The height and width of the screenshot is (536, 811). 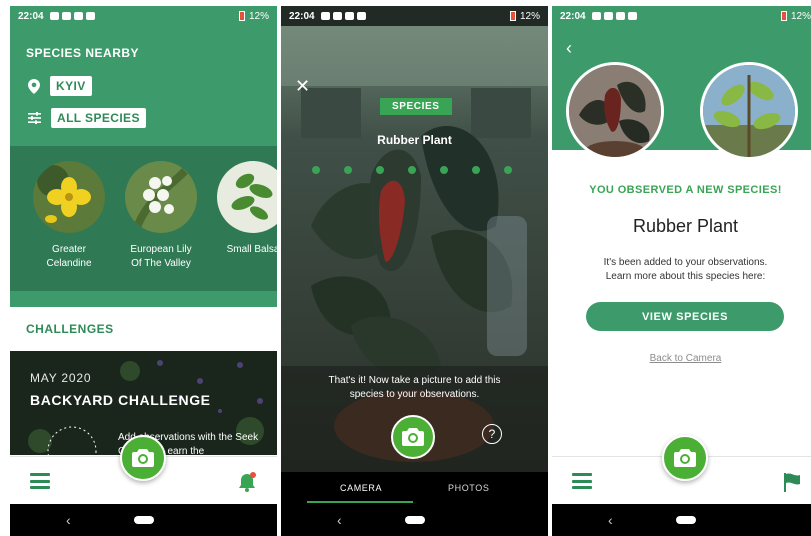 What do you see at coordinates (414, 488) in the screenshot?
I see `camera-tabs: CAMERA PHOTOS` at bounding box center [414, 488].